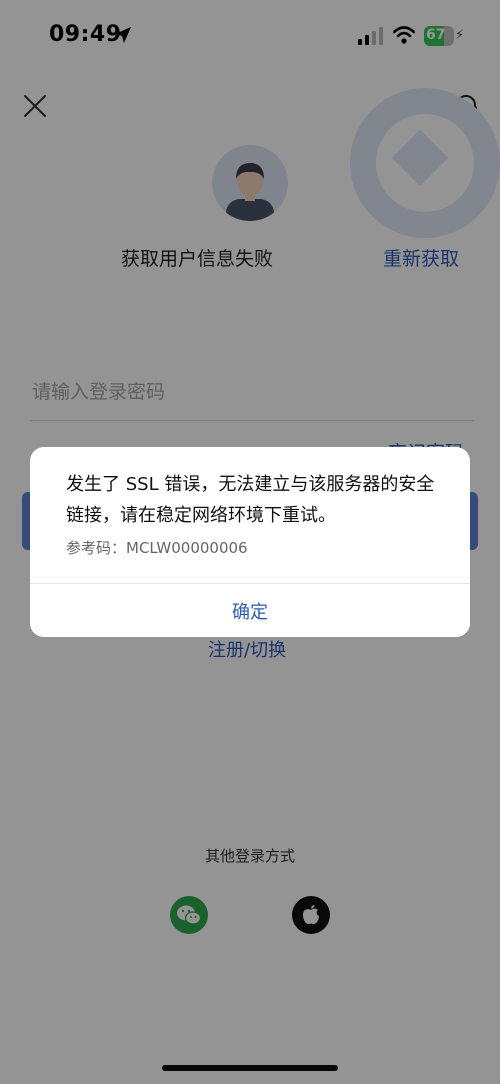  I want to click on reference-code-label: 参考码：, so click(96, 548).